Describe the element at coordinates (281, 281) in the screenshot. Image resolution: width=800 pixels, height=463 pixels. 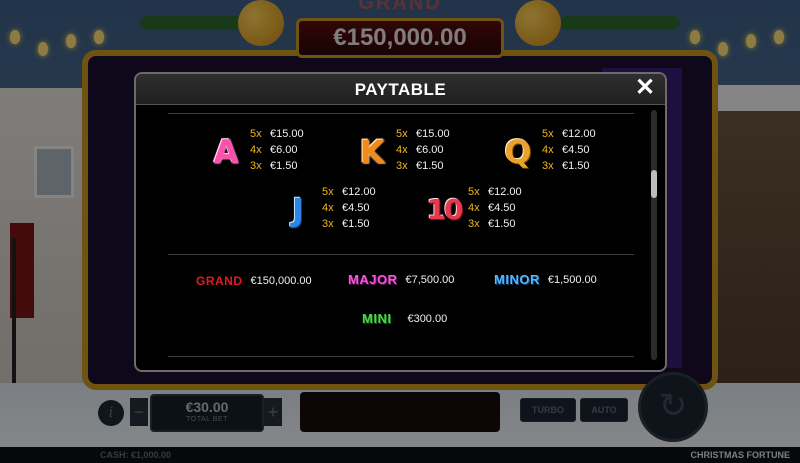
I see `jackpot-grand-value: €150,000.00` at that location.